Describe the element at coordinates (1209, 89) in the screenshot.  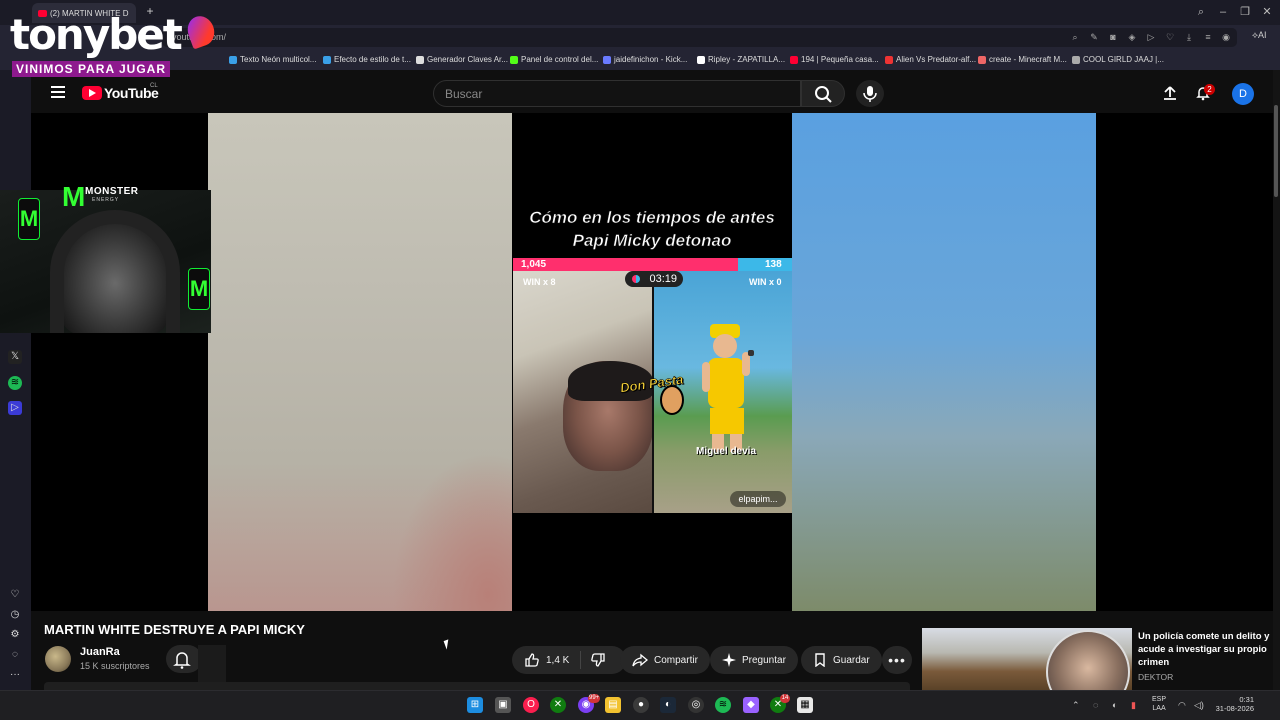
I see `notification-count-badge: 2` at that location.